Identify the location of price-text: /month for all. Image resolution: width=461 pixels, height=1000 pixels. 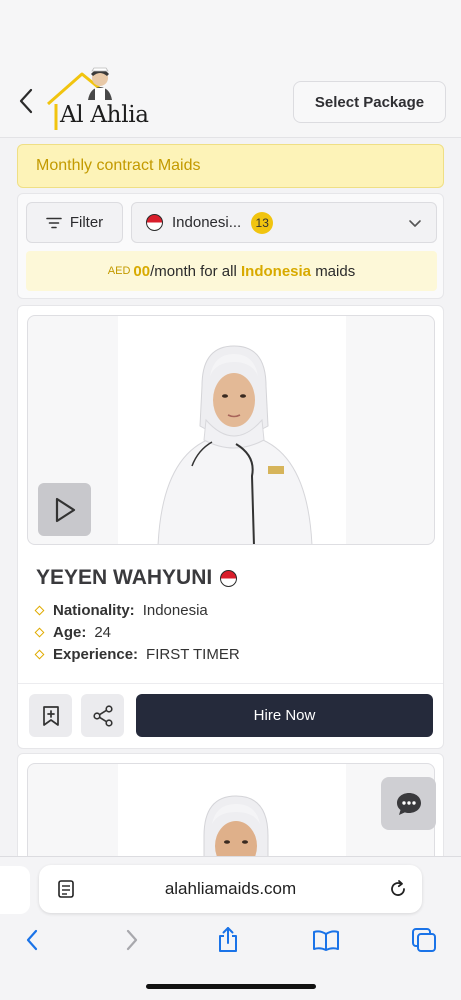
(193, 271).